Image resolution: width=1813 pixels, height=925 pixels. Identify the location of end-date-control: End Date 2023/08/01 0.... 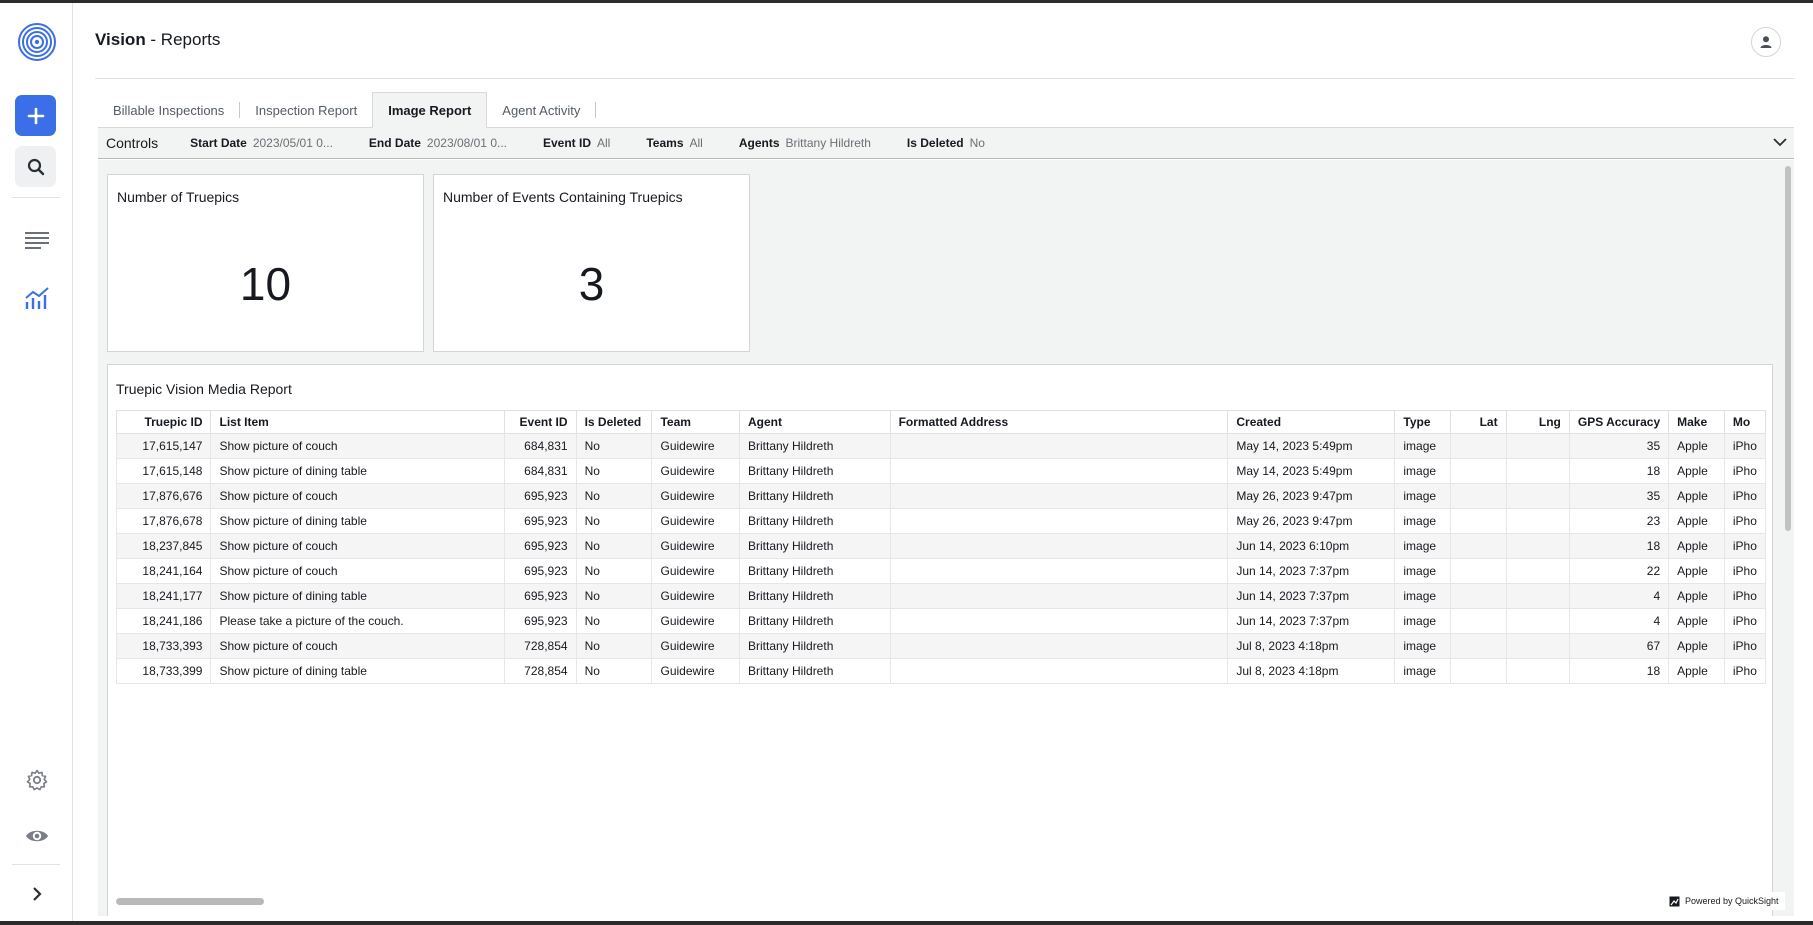
(438, 143).